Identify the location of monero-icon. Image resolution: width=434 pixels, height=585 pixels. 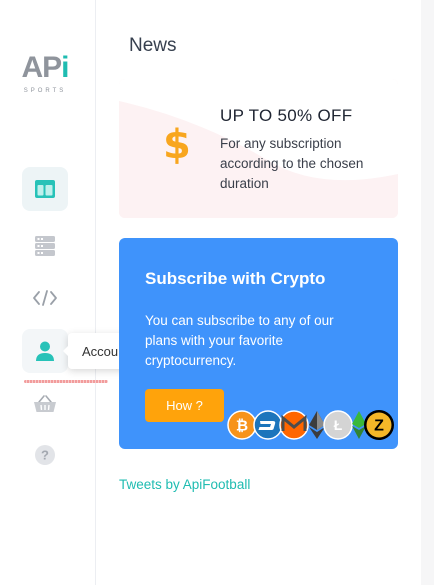
(294, 425).